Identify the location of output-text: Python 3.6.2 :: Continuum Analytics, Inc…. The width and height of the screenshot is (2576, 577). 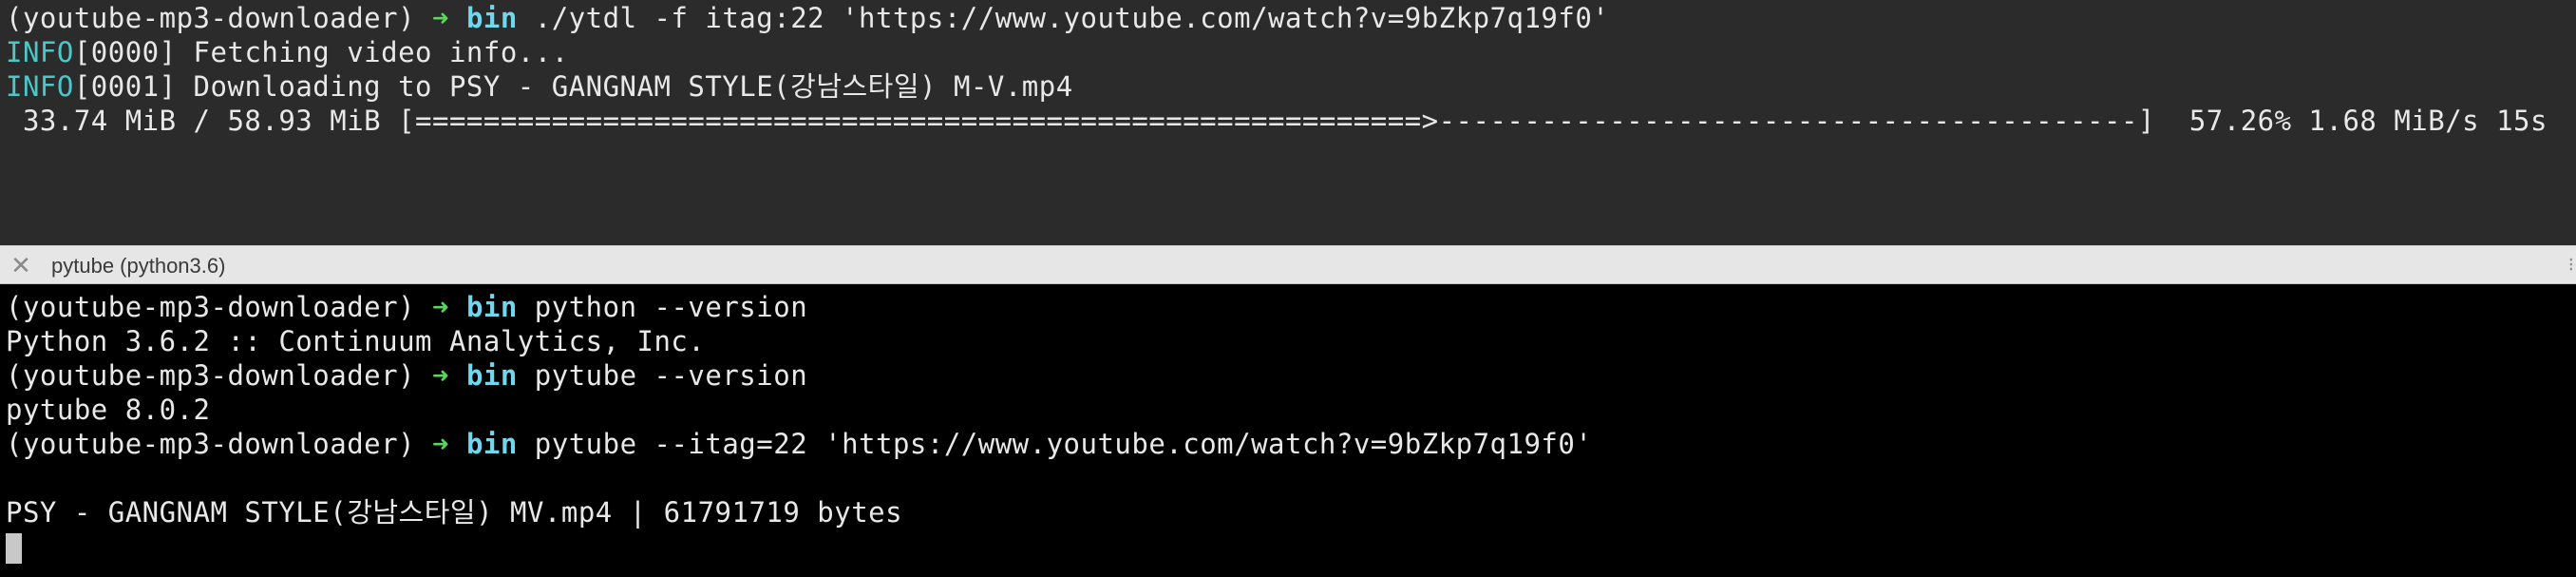
(356, 341).